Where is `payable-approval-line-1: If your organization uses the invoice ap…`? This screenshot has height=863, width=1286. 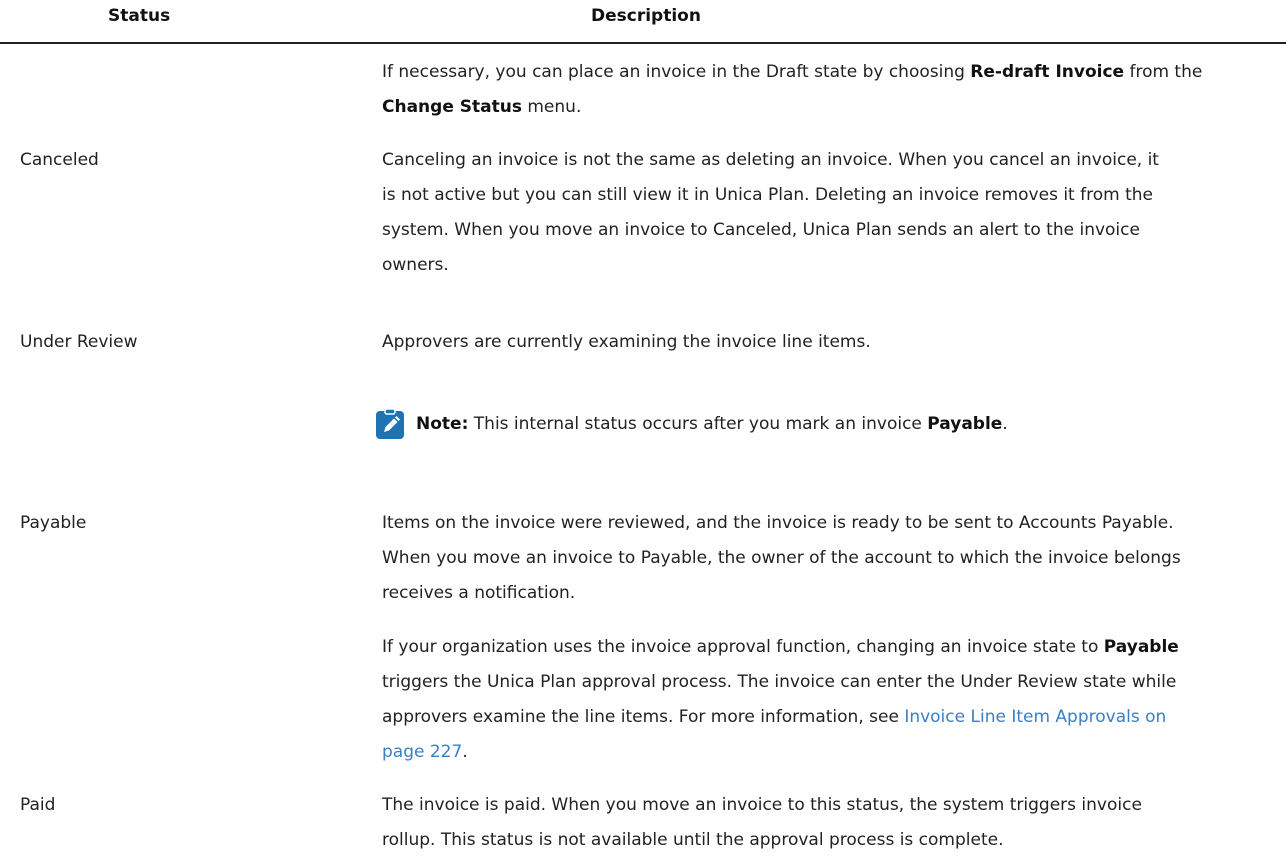 payable-approval-line-1: If your organization uses the invoice ap… is located at coordinates (780, 647).